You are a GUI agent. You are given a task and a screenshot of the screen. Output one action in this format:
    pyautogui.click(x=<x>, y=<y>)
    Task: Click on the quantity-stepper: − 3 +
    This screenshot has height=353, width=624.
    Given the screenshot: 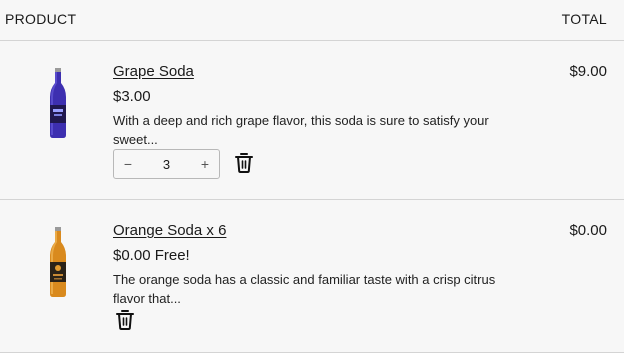 What is the action you would take?
    pyautogui.click(x=166, y=164)
    